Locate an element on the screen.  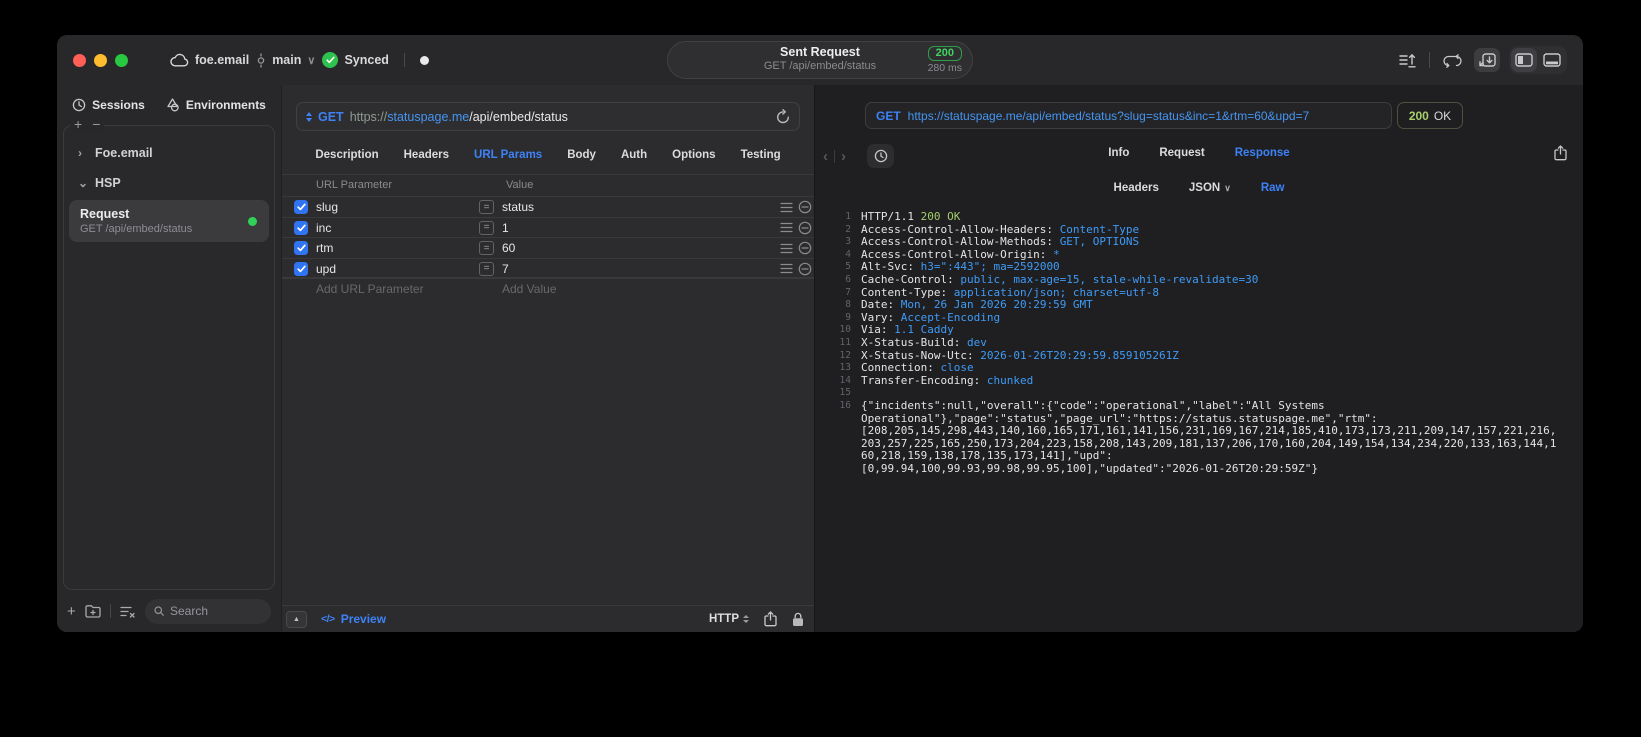
toggle-sidebar-icon is located at coordinates (1524, 60).